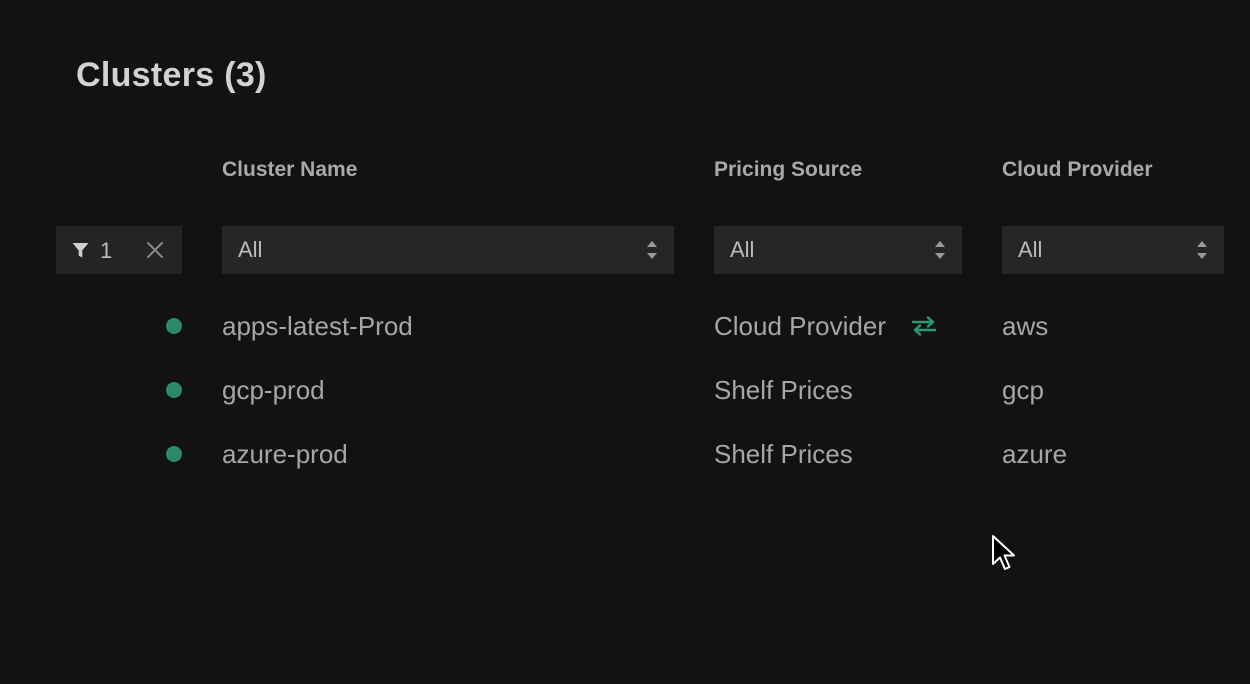  What do you see at coordinates (788, 170) in the screenshot?
I see `column-header-pricing-source: Pricing Source` at bounding box center [788, 170].